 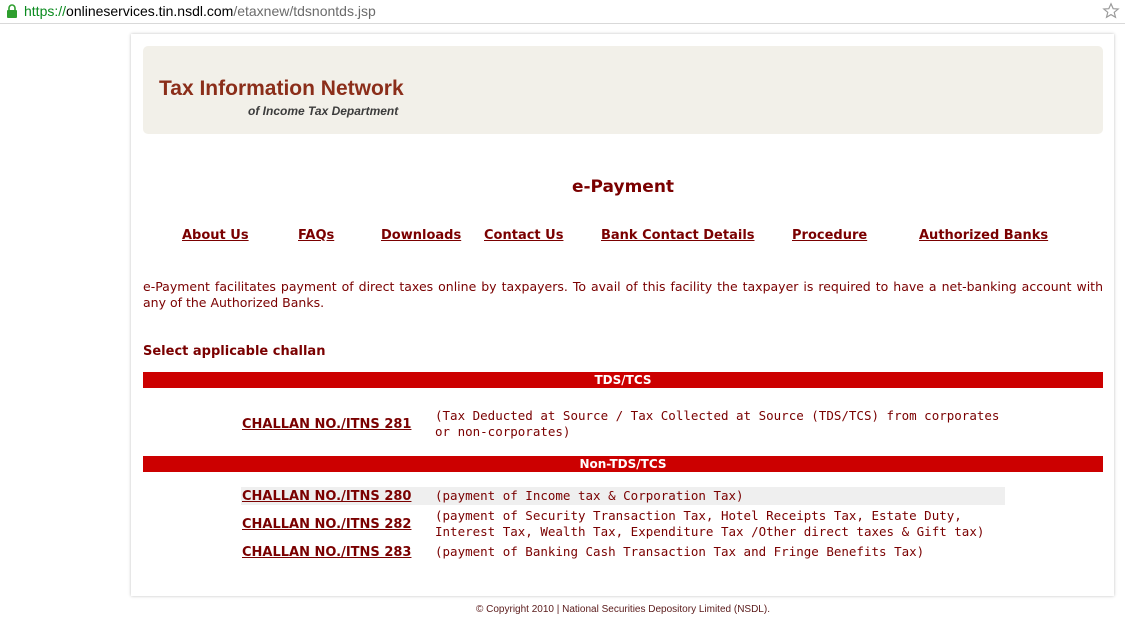 I want to click on nav-link-about-us: About Us, so click(x=215, y=235).